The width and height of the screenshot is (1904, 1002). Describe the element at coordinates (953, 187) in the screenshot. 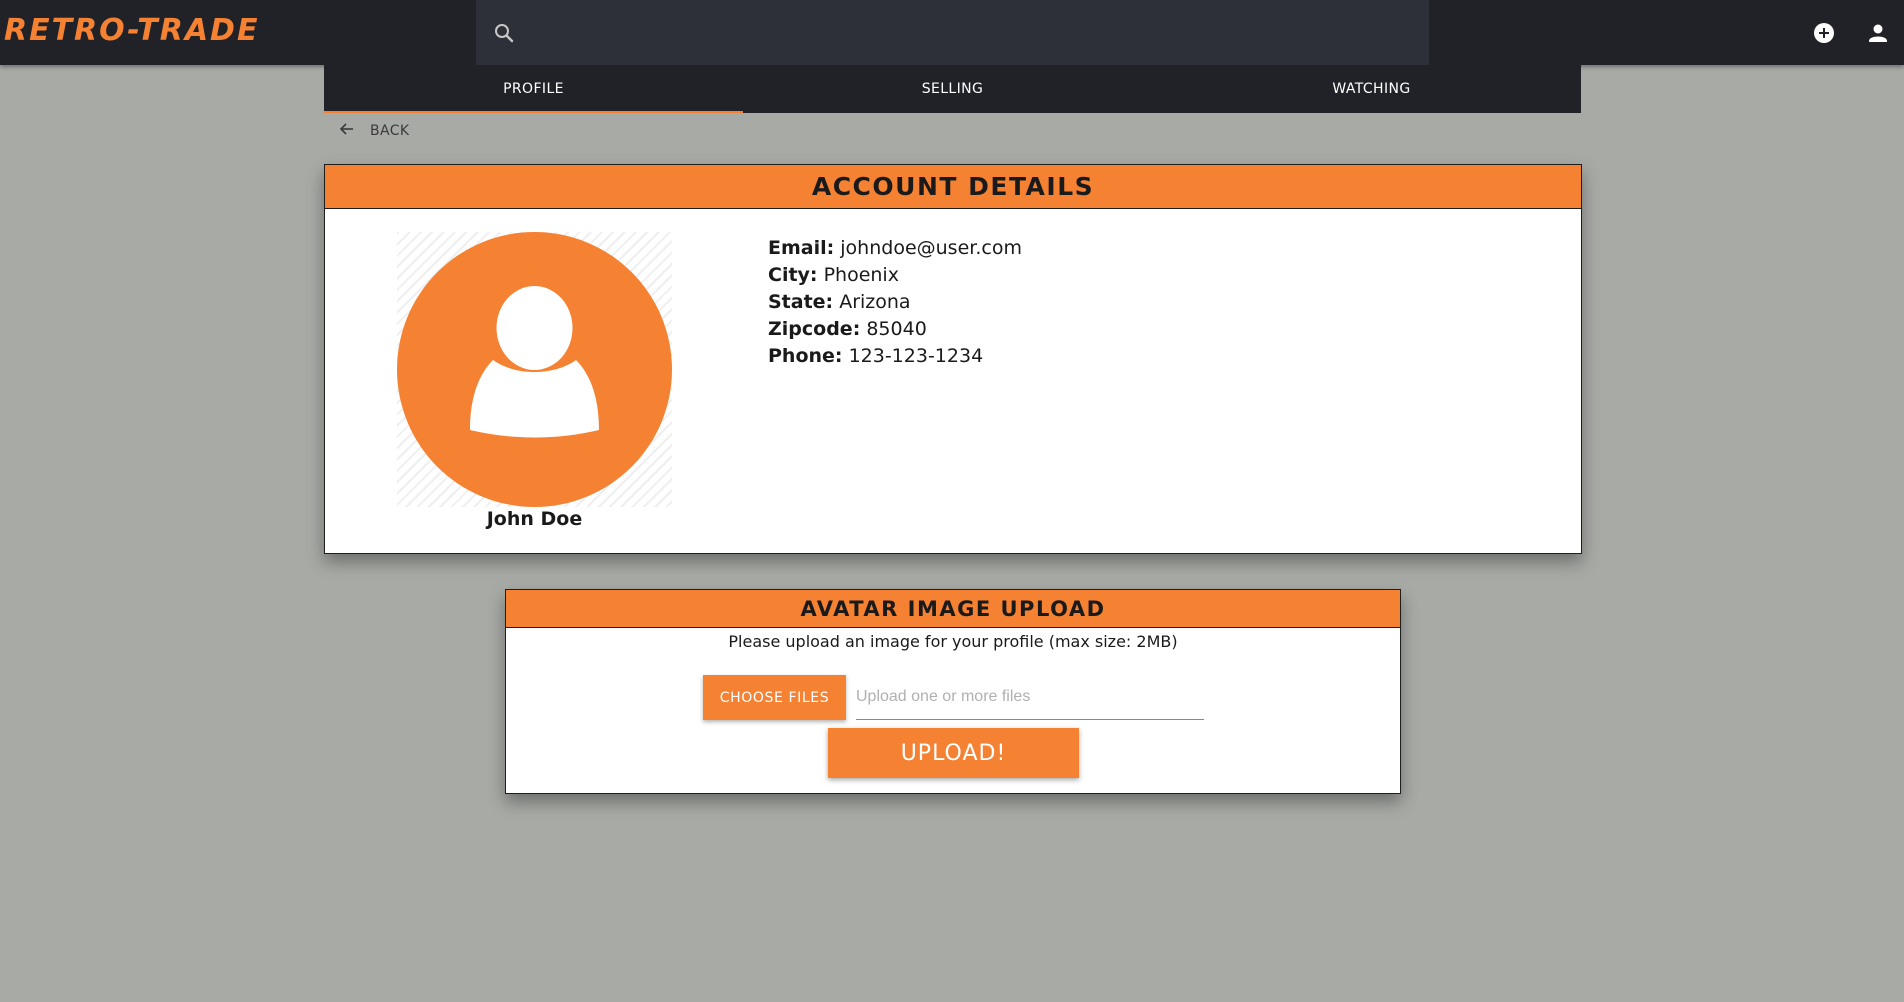

I see `account-details-title: Account Details` at that location.